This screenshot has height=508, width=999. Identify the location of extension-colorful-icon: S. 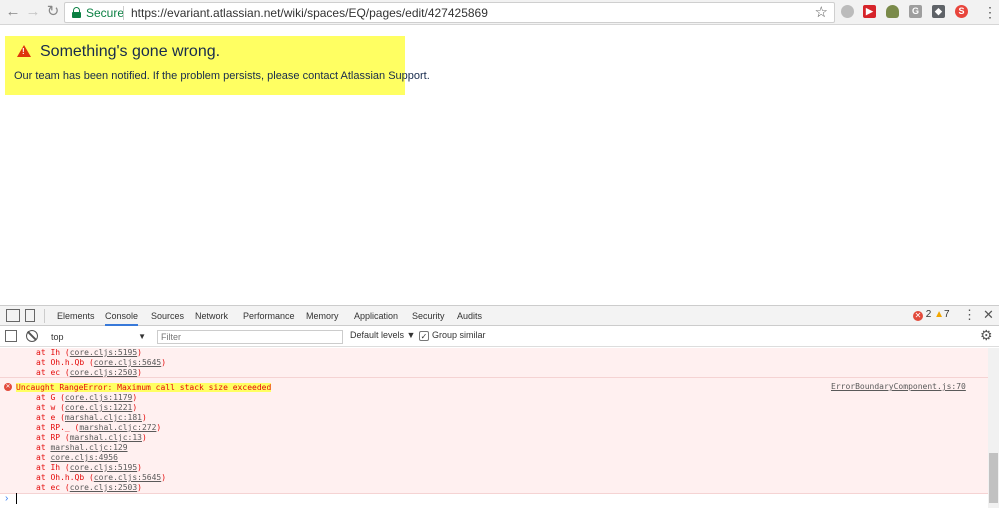
(961, 11).